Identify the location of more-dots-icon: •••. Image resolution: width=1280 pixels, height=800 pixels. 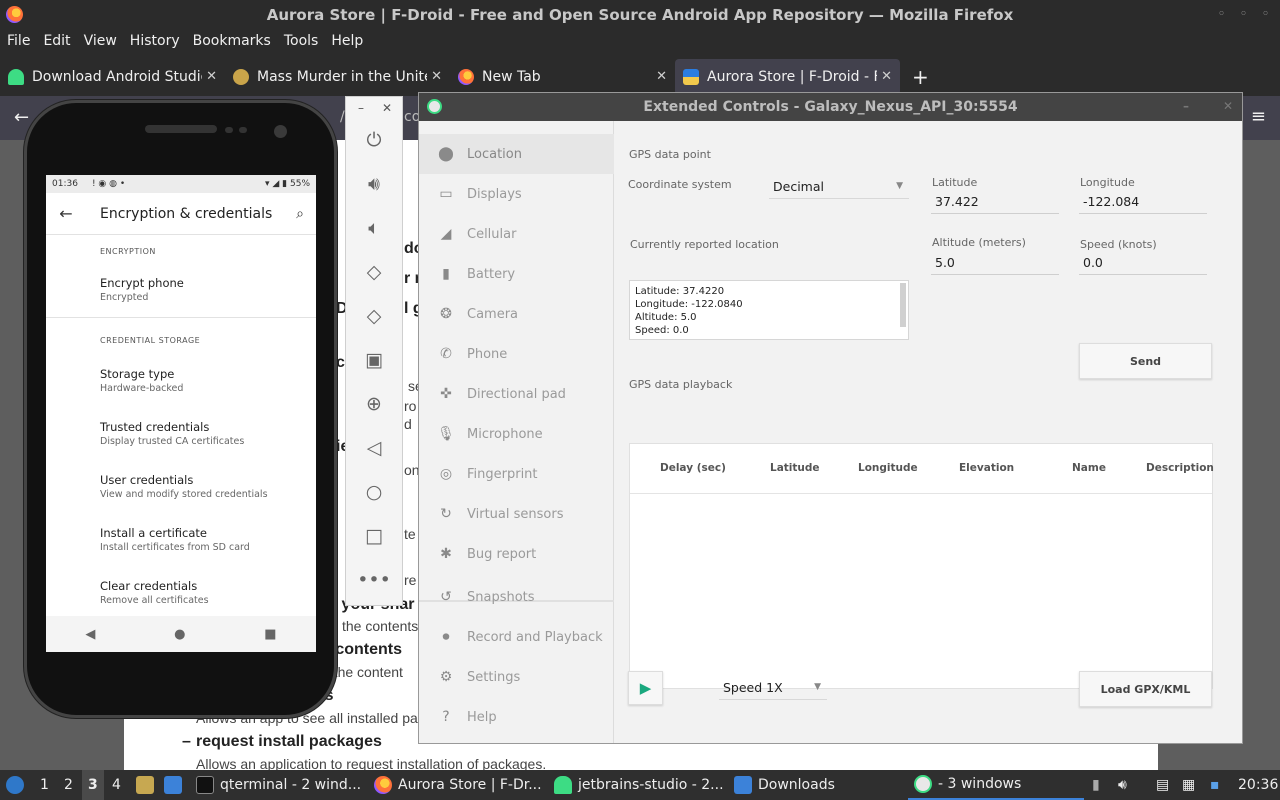
(374, 580).